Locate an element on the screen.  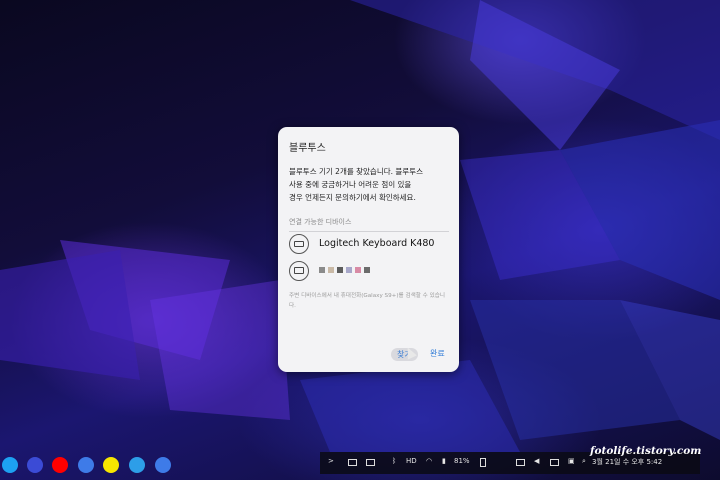
dialog-title: 블루투스 is located at coordinates (307, 148).